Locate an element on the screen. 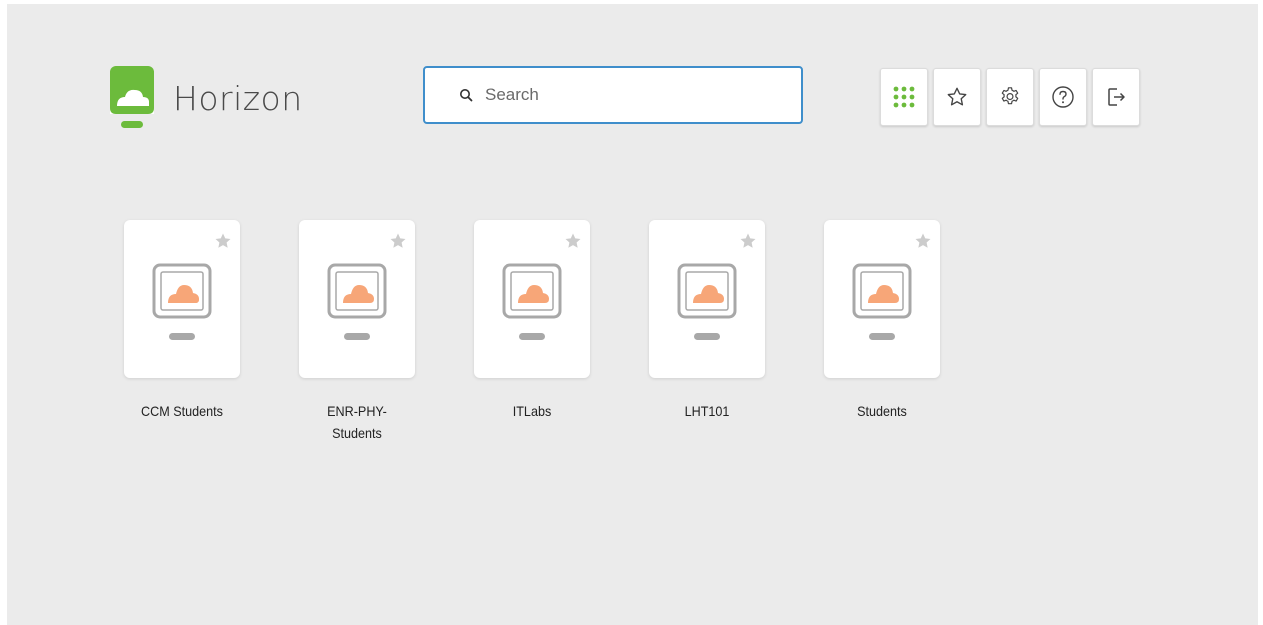 The height and width of the screenshot is (625, 1263). help-button is located at coordinates (1063, 97).